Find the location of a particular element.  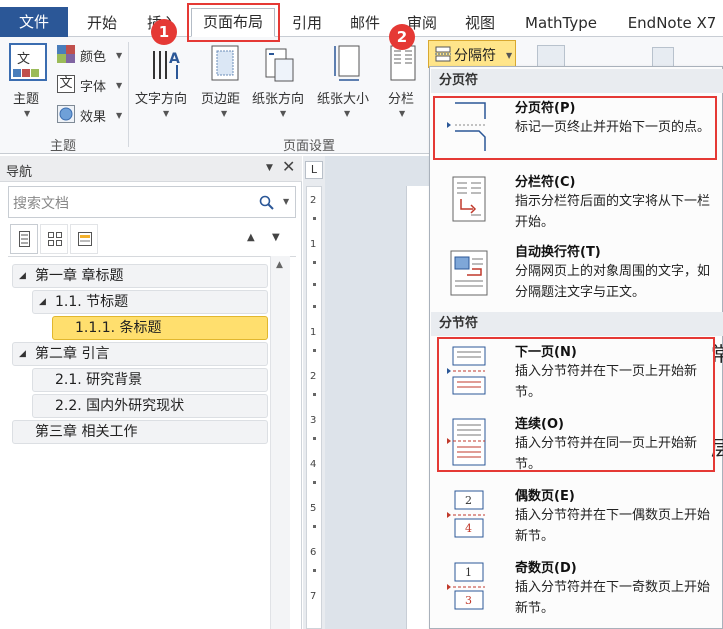

tab-selector: L is located at coordinates (314, 170).